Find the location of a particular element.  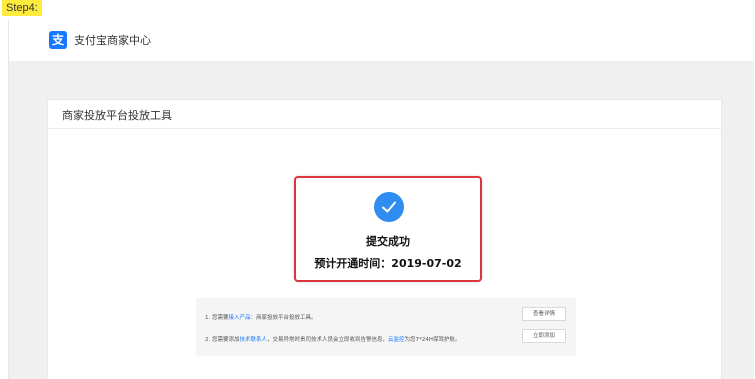

alipay-logo-icon: 支 is located at coordinates (58, 40).